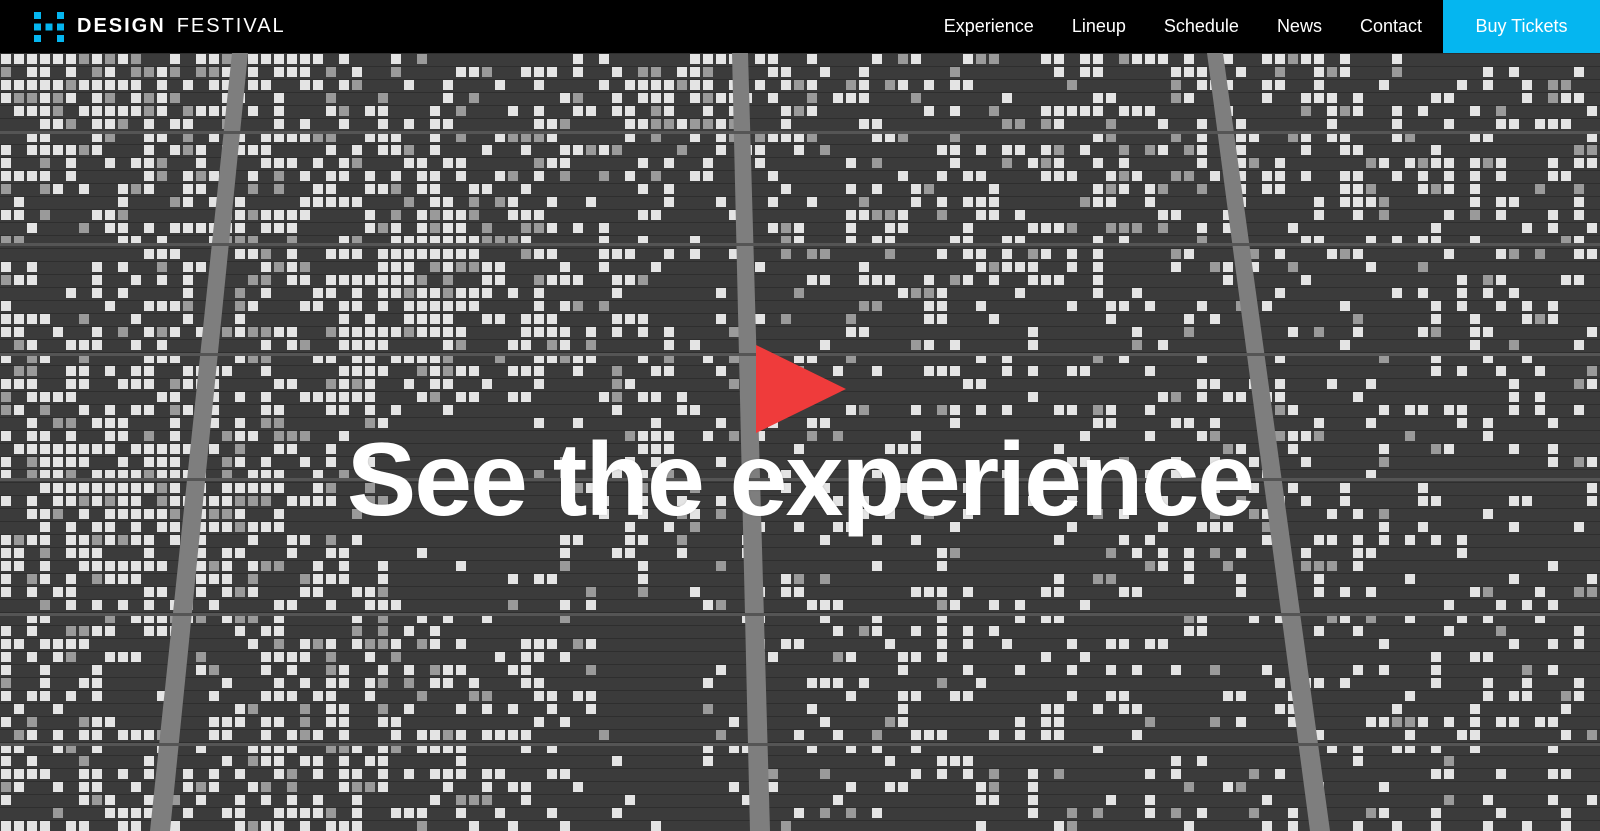  I want to click on hero-title: See the experience, so click(800, 480).